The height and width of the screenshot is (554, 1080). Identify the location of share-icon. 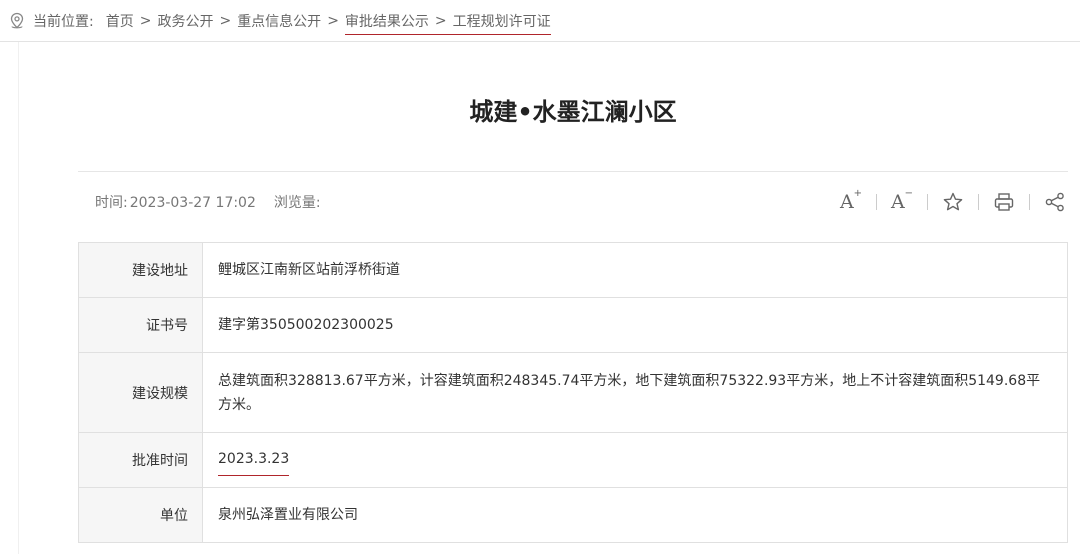
(1055, 202).